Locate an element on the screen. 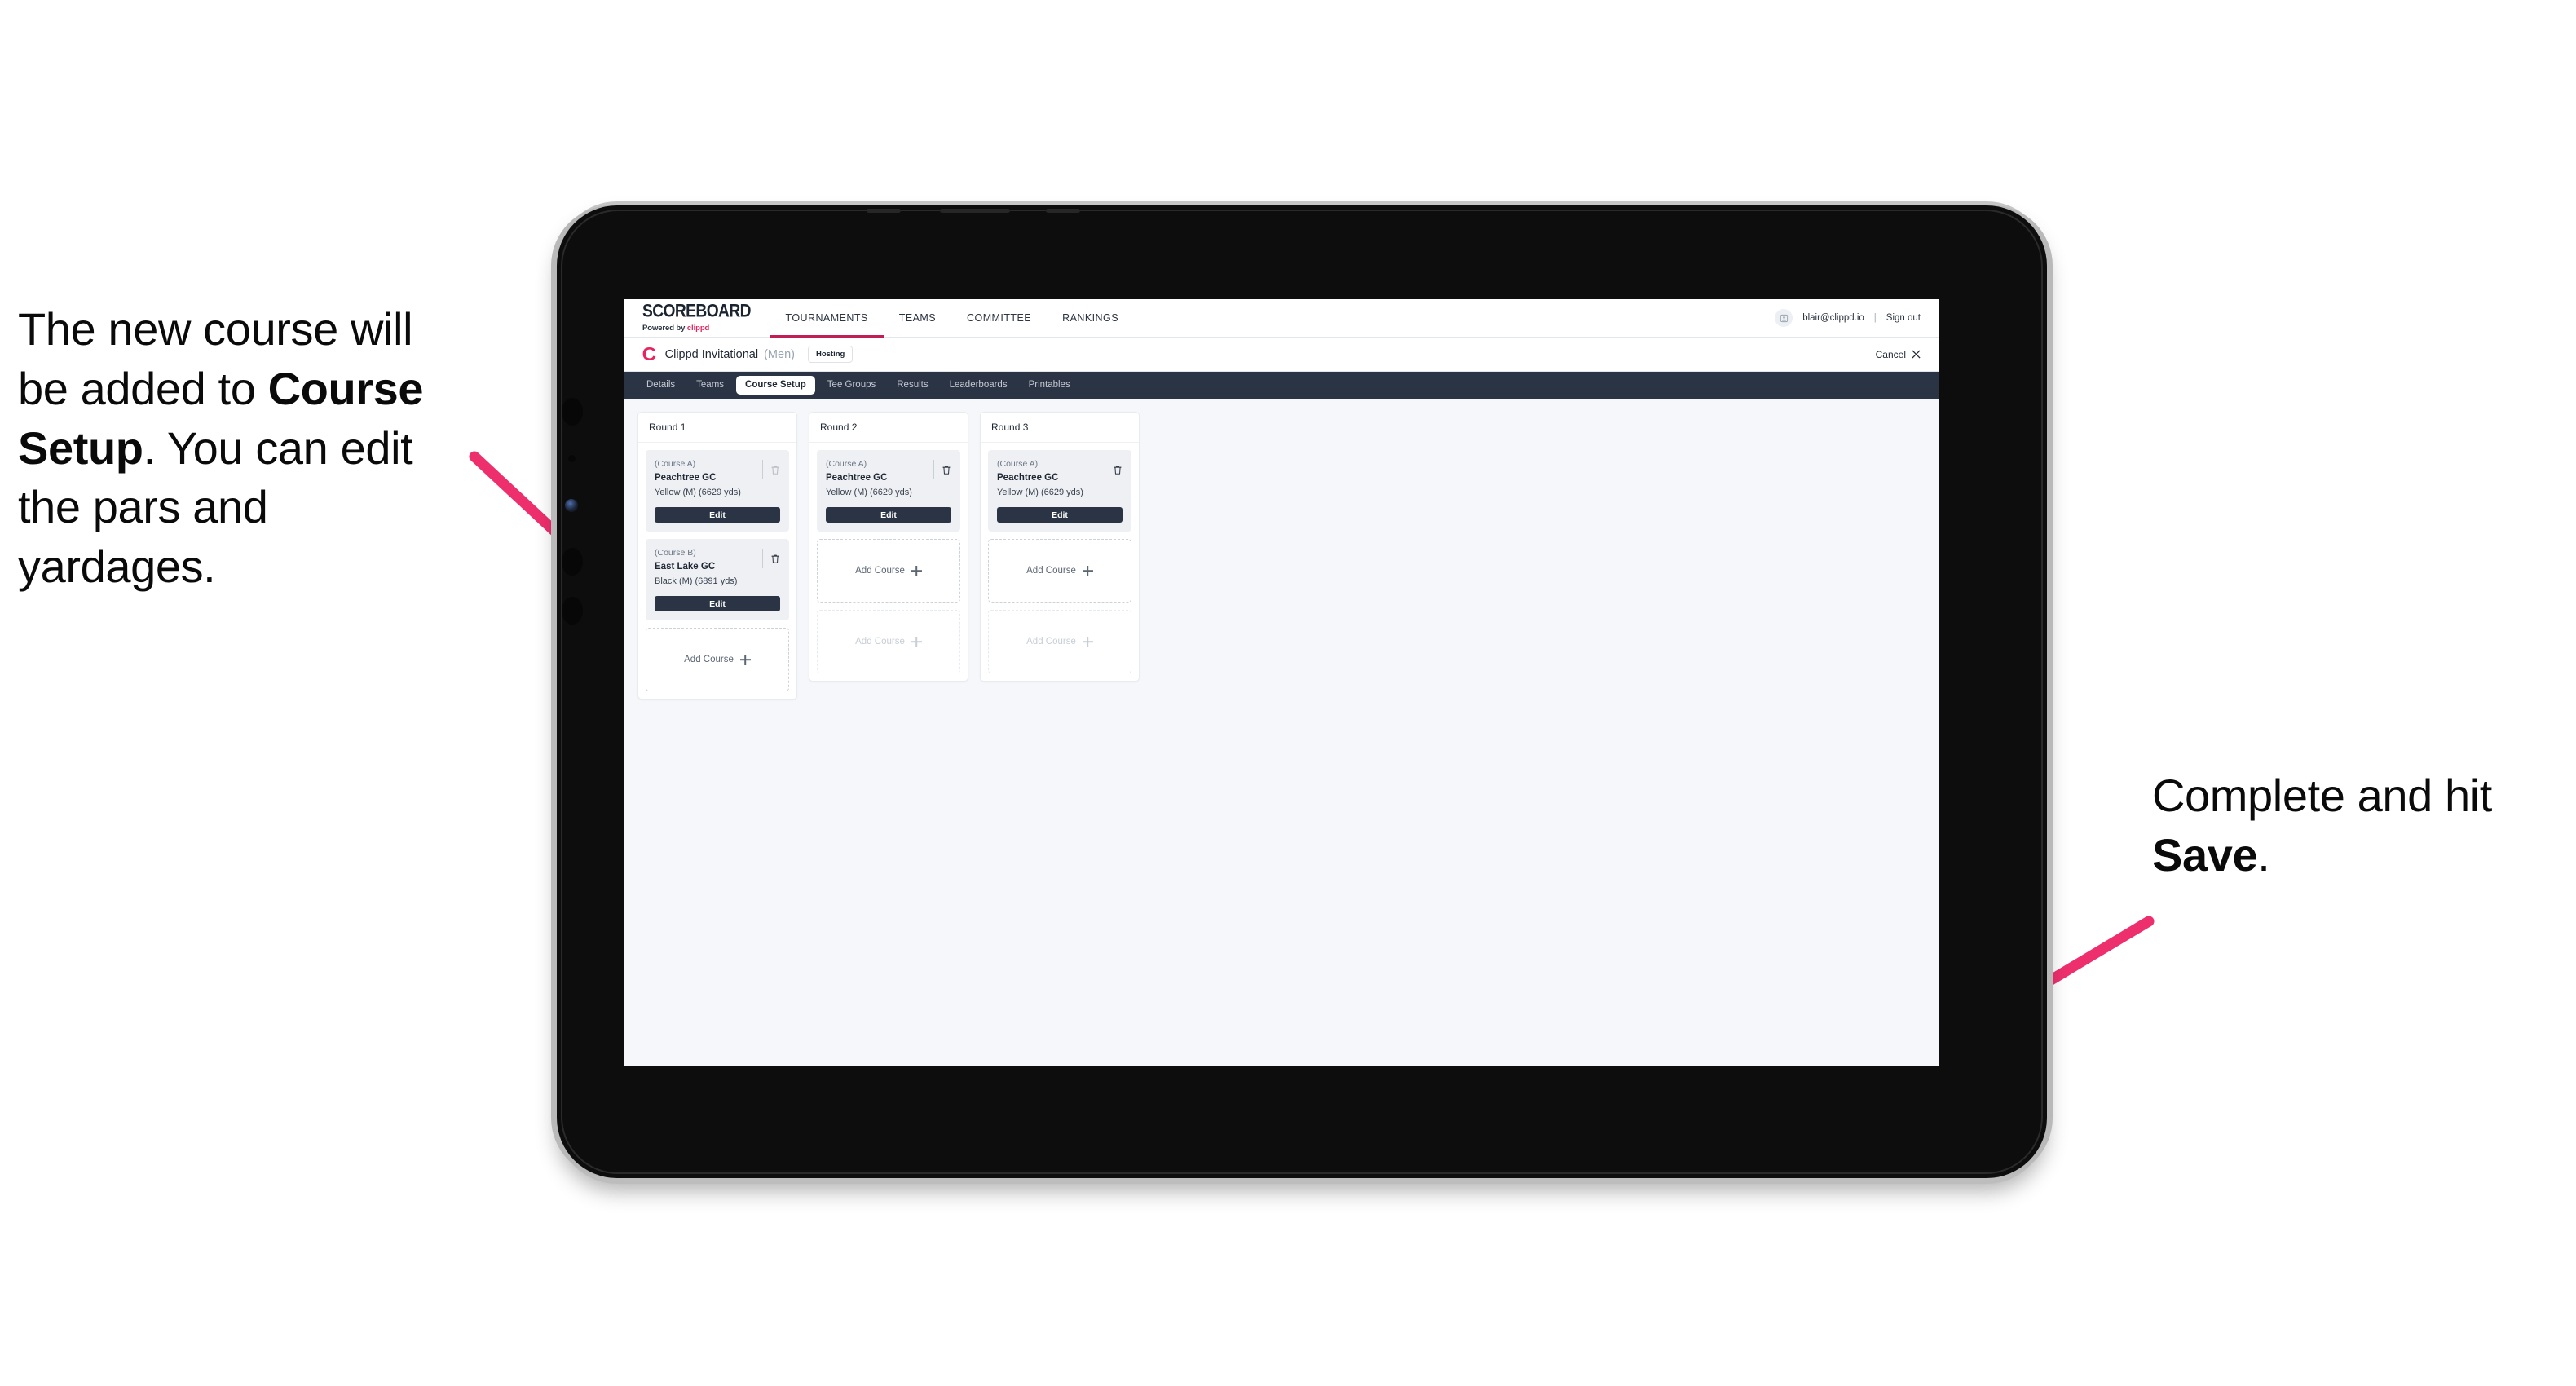 The image size is (2576, 1386). nav-link-label: RANKINGS is located at coordinates (1090, 318).